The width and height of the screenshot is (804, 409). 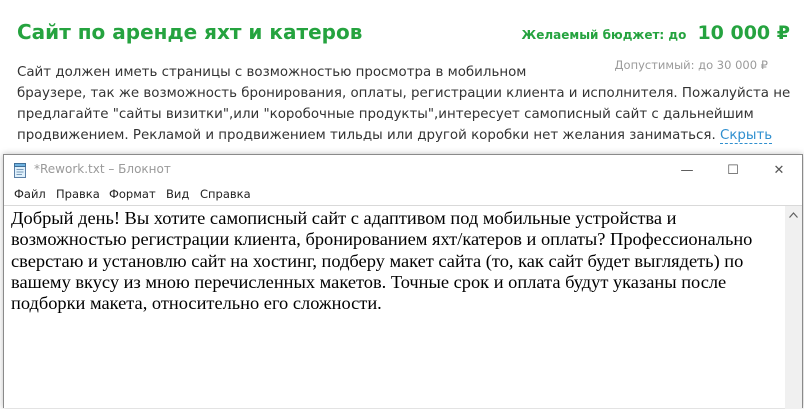 I want to click on maximize-icon: ☐, so click(x=733, y=170).